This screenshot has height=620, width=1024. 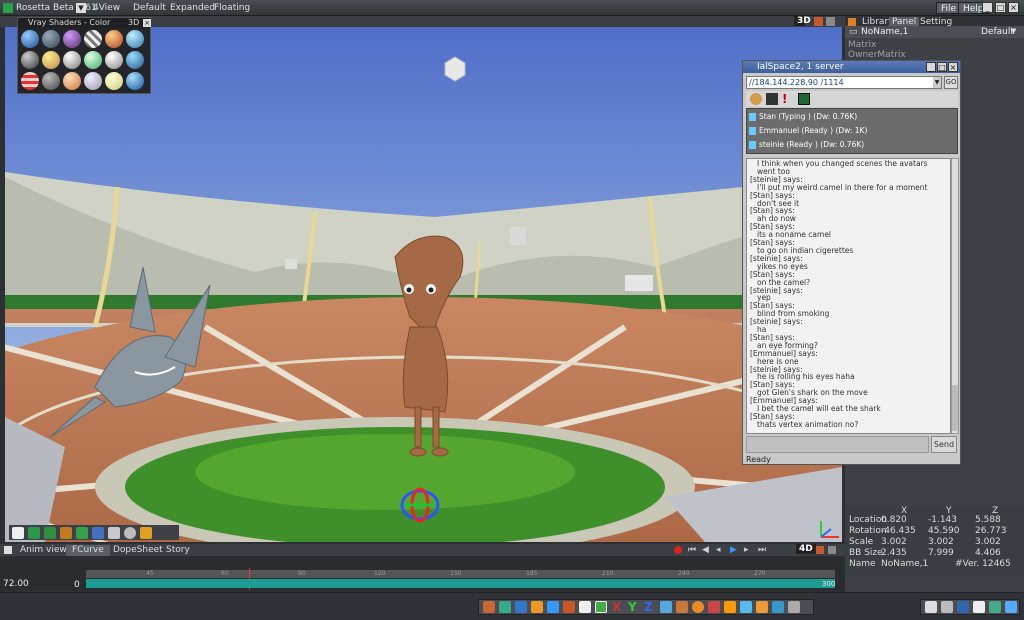 I want to click on door-icon, so click(x=804, y=99).